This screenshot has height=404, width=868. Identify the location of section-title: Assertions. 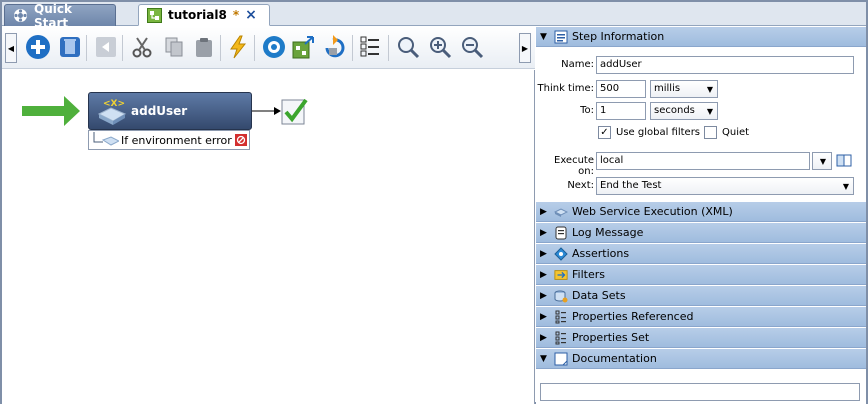
(601, 253).